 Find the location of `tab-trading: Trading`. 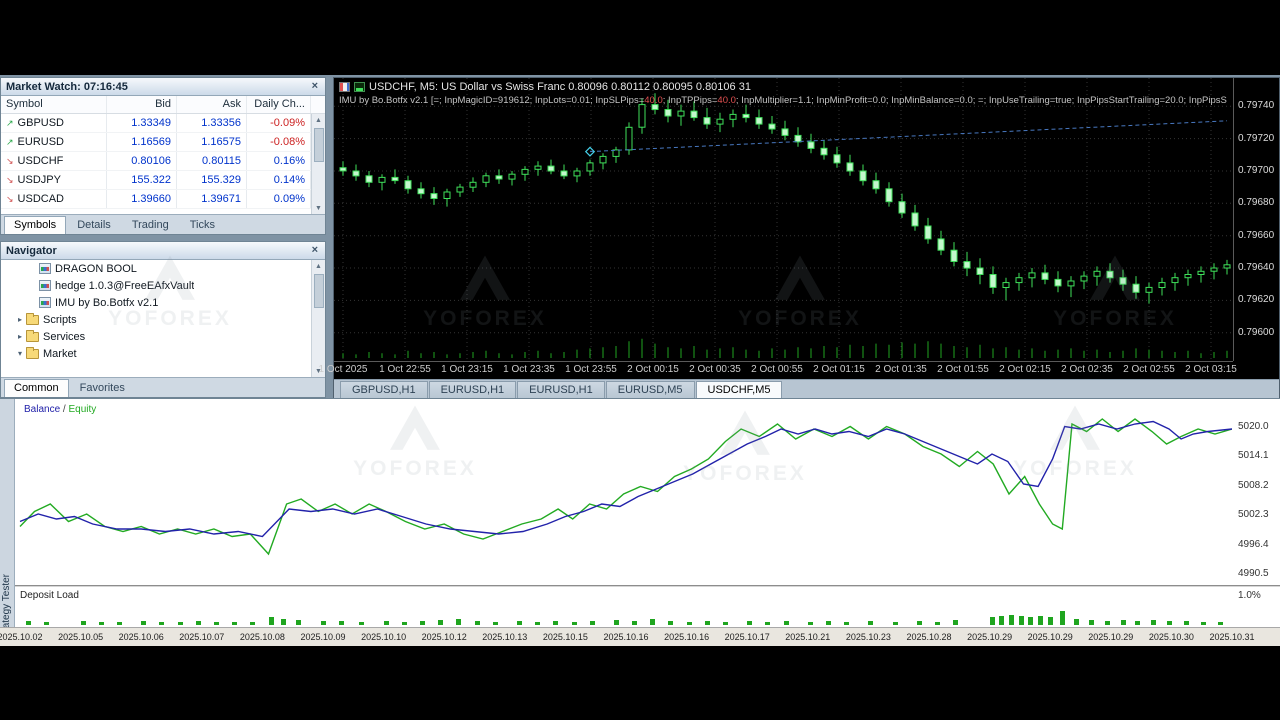

tab-trading: Trading is located at coordinates (150, 225).